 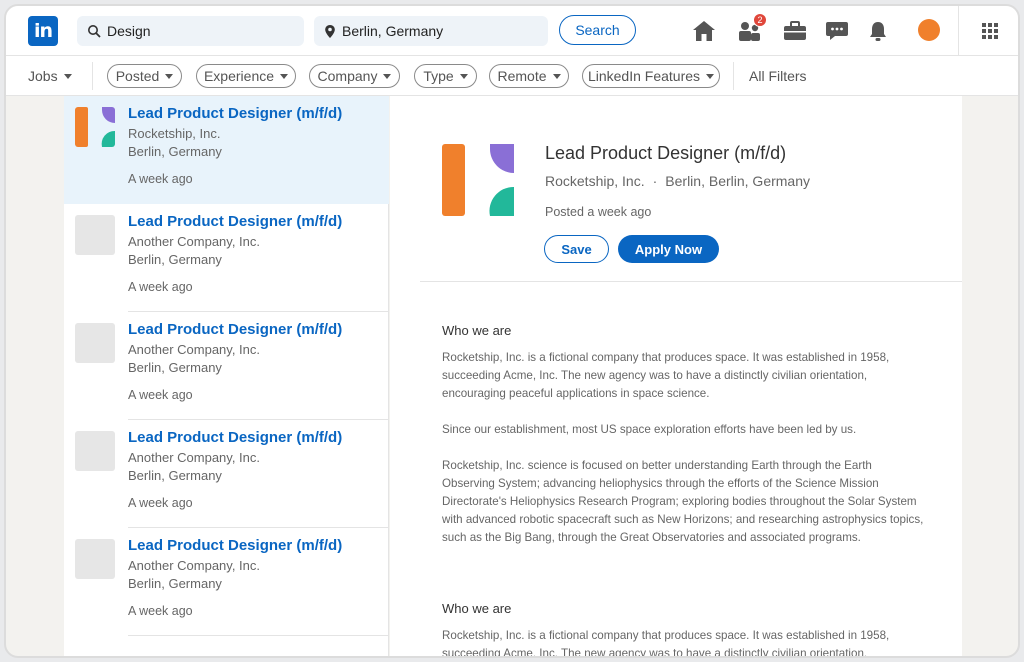 What do you see at coordinates (239, 76) in the screenshot?
I see `filter-label: Experience` at bounding box center [239, 76].